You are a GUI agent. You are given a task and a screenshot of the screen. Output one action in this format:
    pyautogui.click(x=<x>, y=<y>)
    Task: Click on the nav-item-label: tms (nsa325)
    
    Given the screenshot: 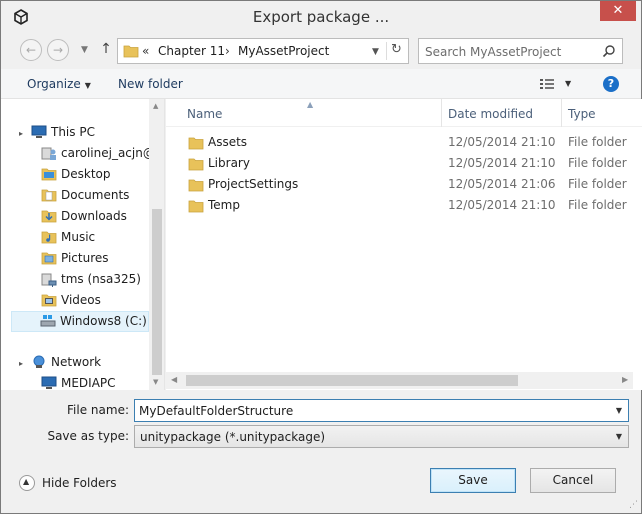 What is the action you would take?
    pyautogui.click(x=101, y=279)
    